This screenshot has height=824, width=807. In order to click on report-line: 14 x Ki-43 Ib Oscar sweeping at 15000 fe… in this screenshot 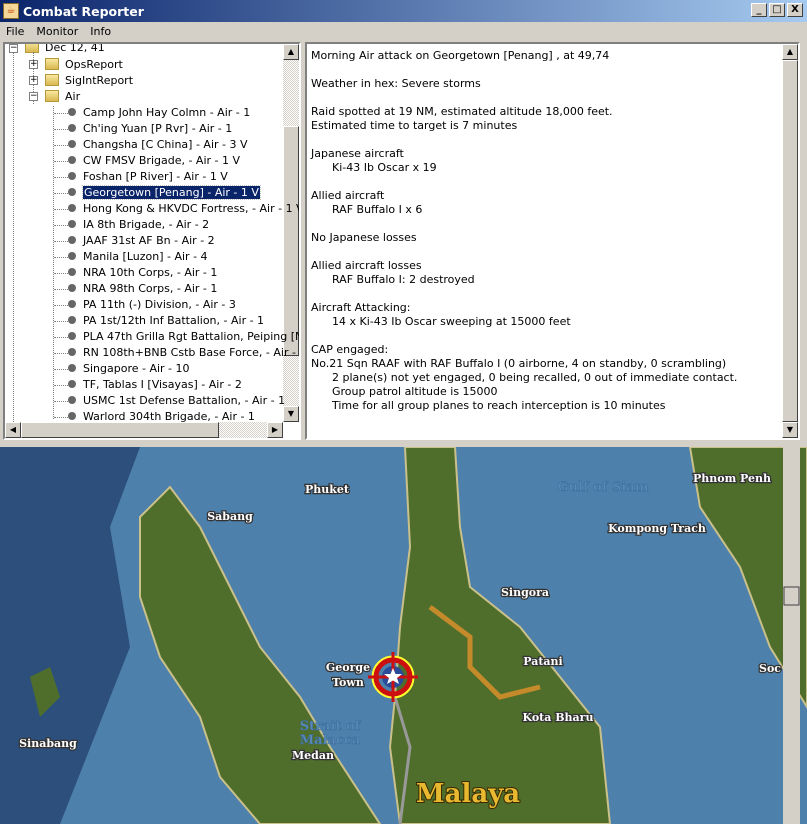, I will do `click(441, 321)`.